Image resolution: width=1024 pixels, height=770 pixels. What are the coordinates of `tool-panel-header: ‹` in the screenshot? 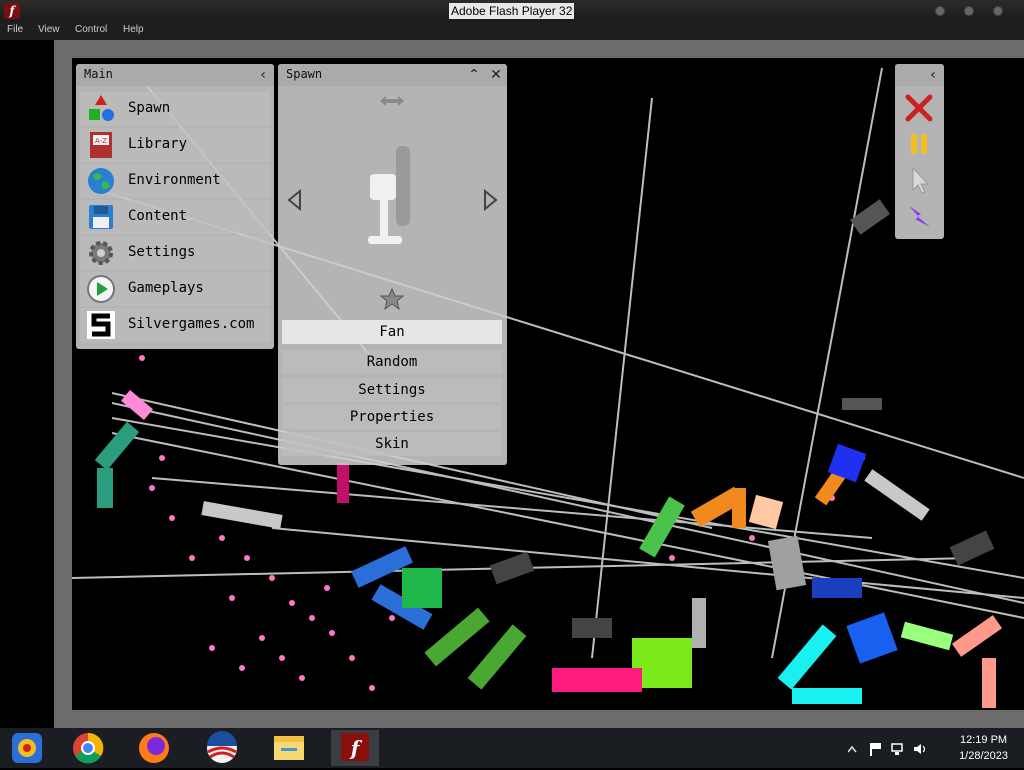 It's located at (919, 75).